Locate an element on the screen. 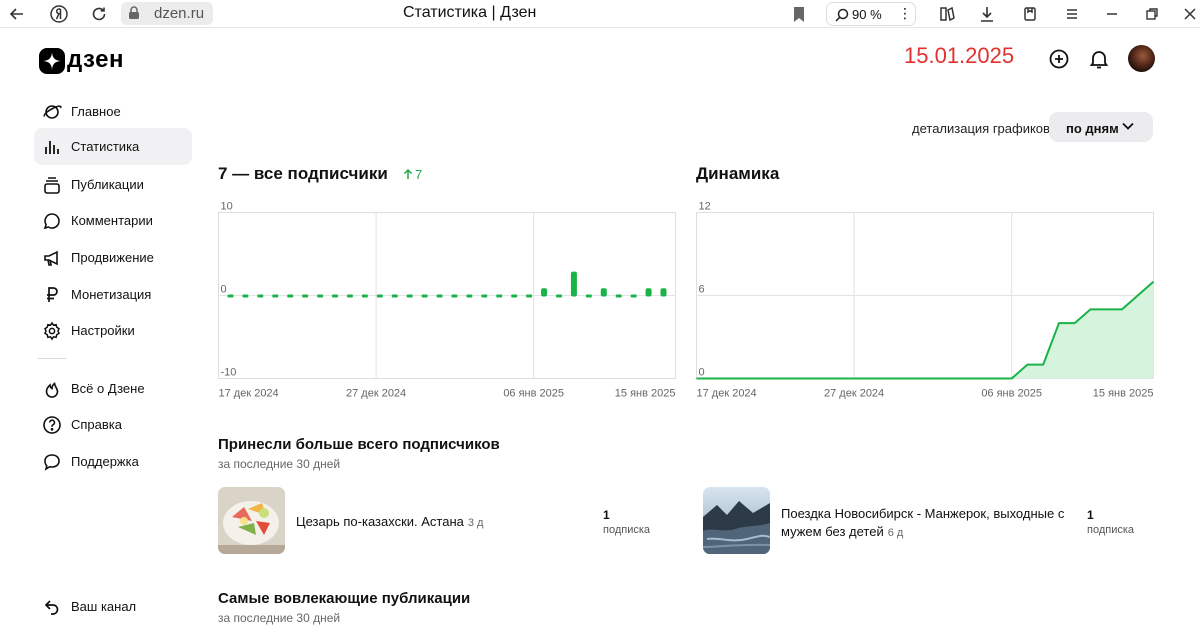  date-stamp: 15.01.2025 is located at coordinates (959, 55).